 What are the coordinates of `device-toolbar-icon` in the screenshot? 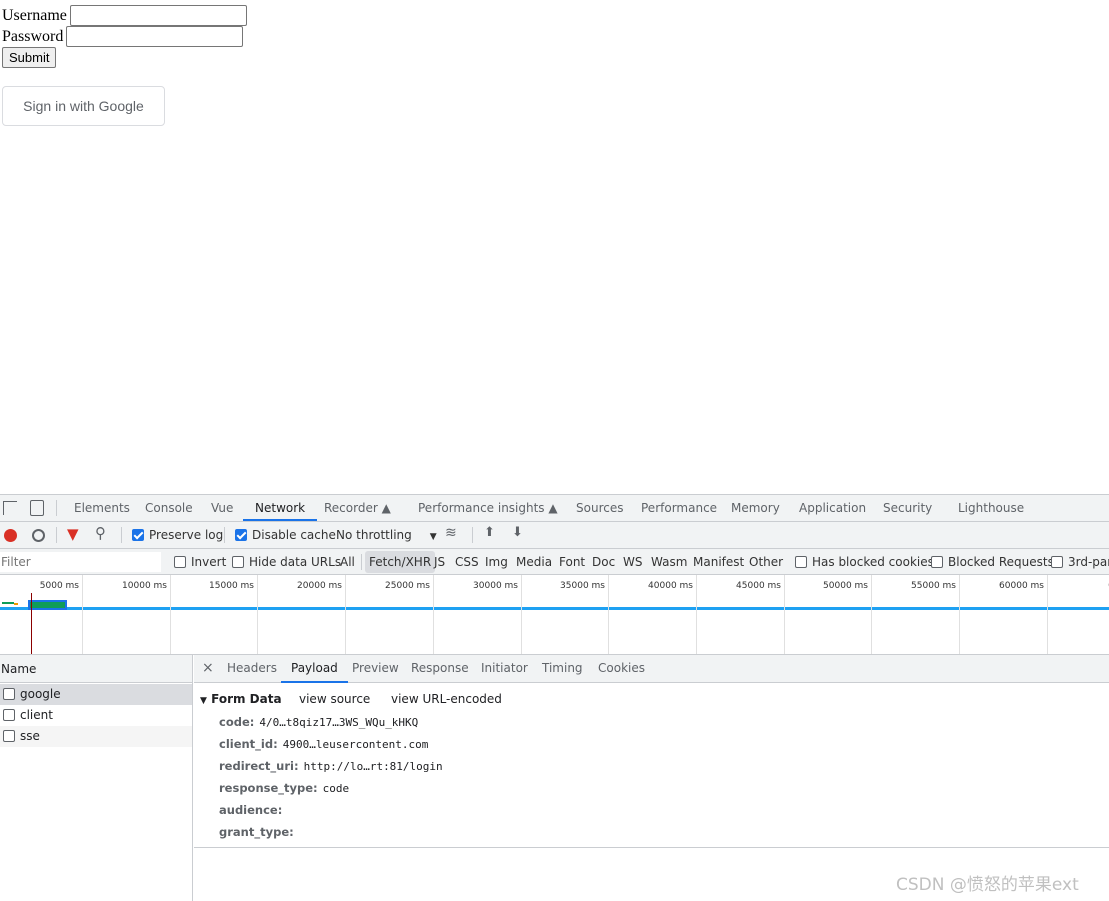 It's located at (37, 508).